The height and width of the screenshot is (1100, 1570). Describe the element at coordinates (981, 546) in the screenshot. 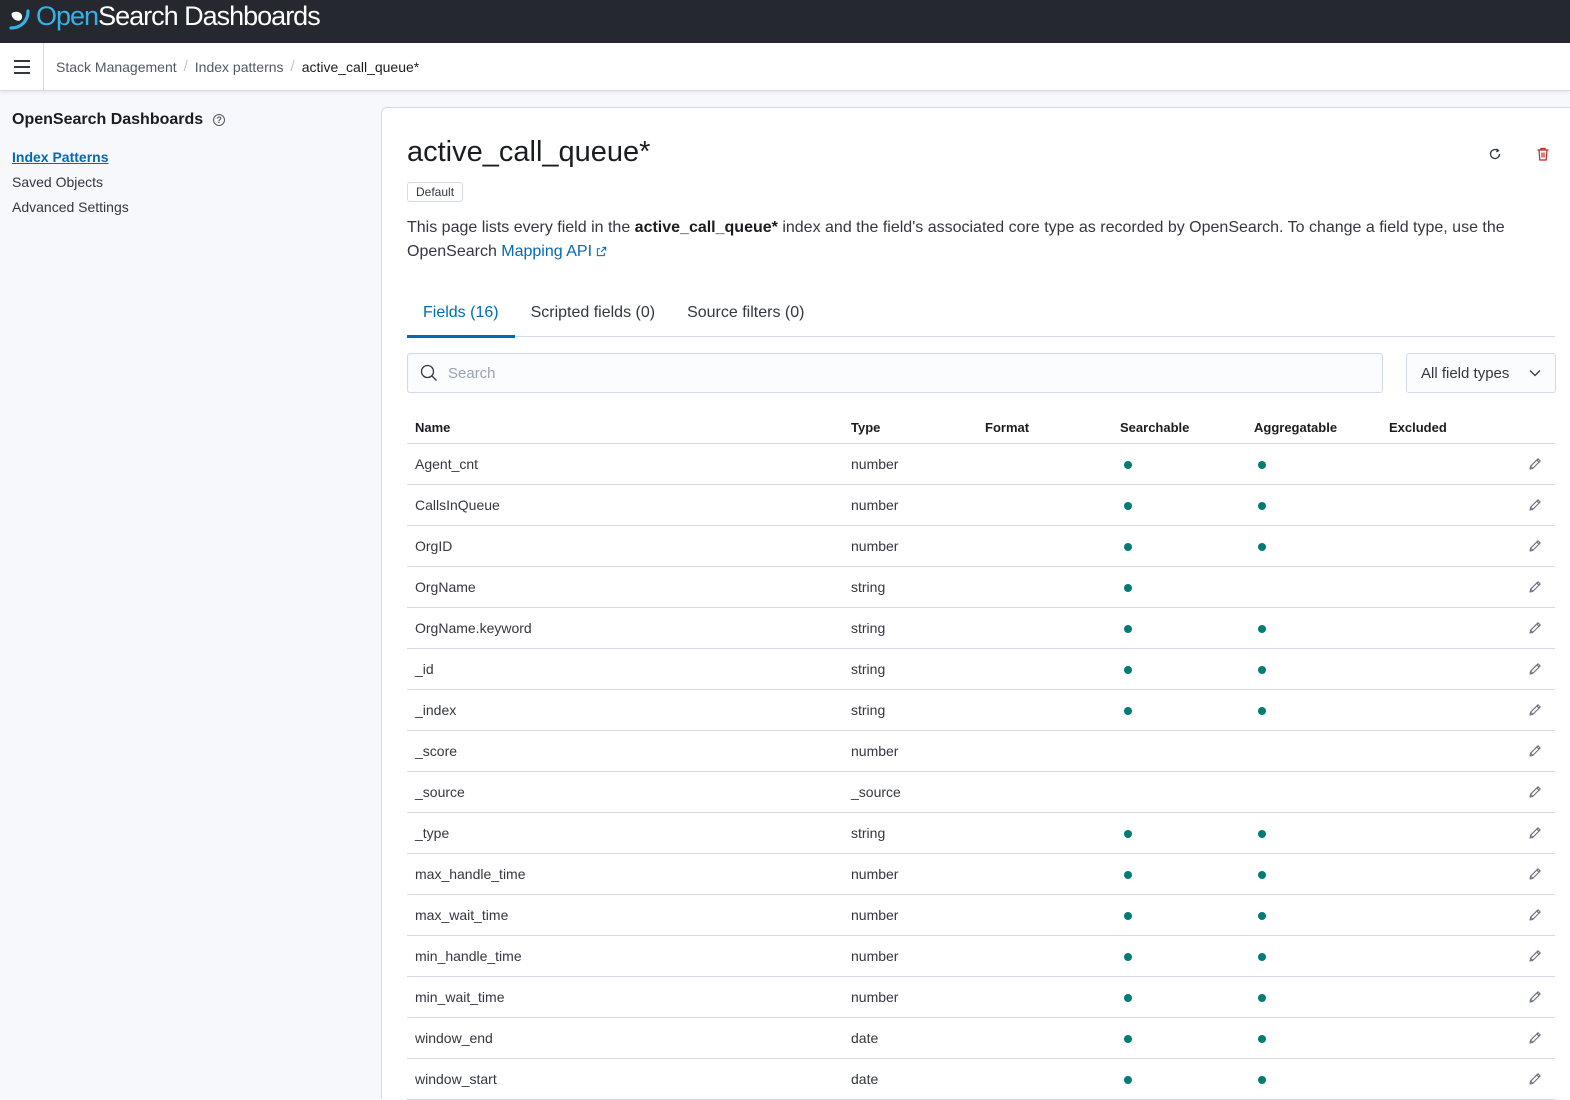

I see `table-row: OrgID number` at that location.